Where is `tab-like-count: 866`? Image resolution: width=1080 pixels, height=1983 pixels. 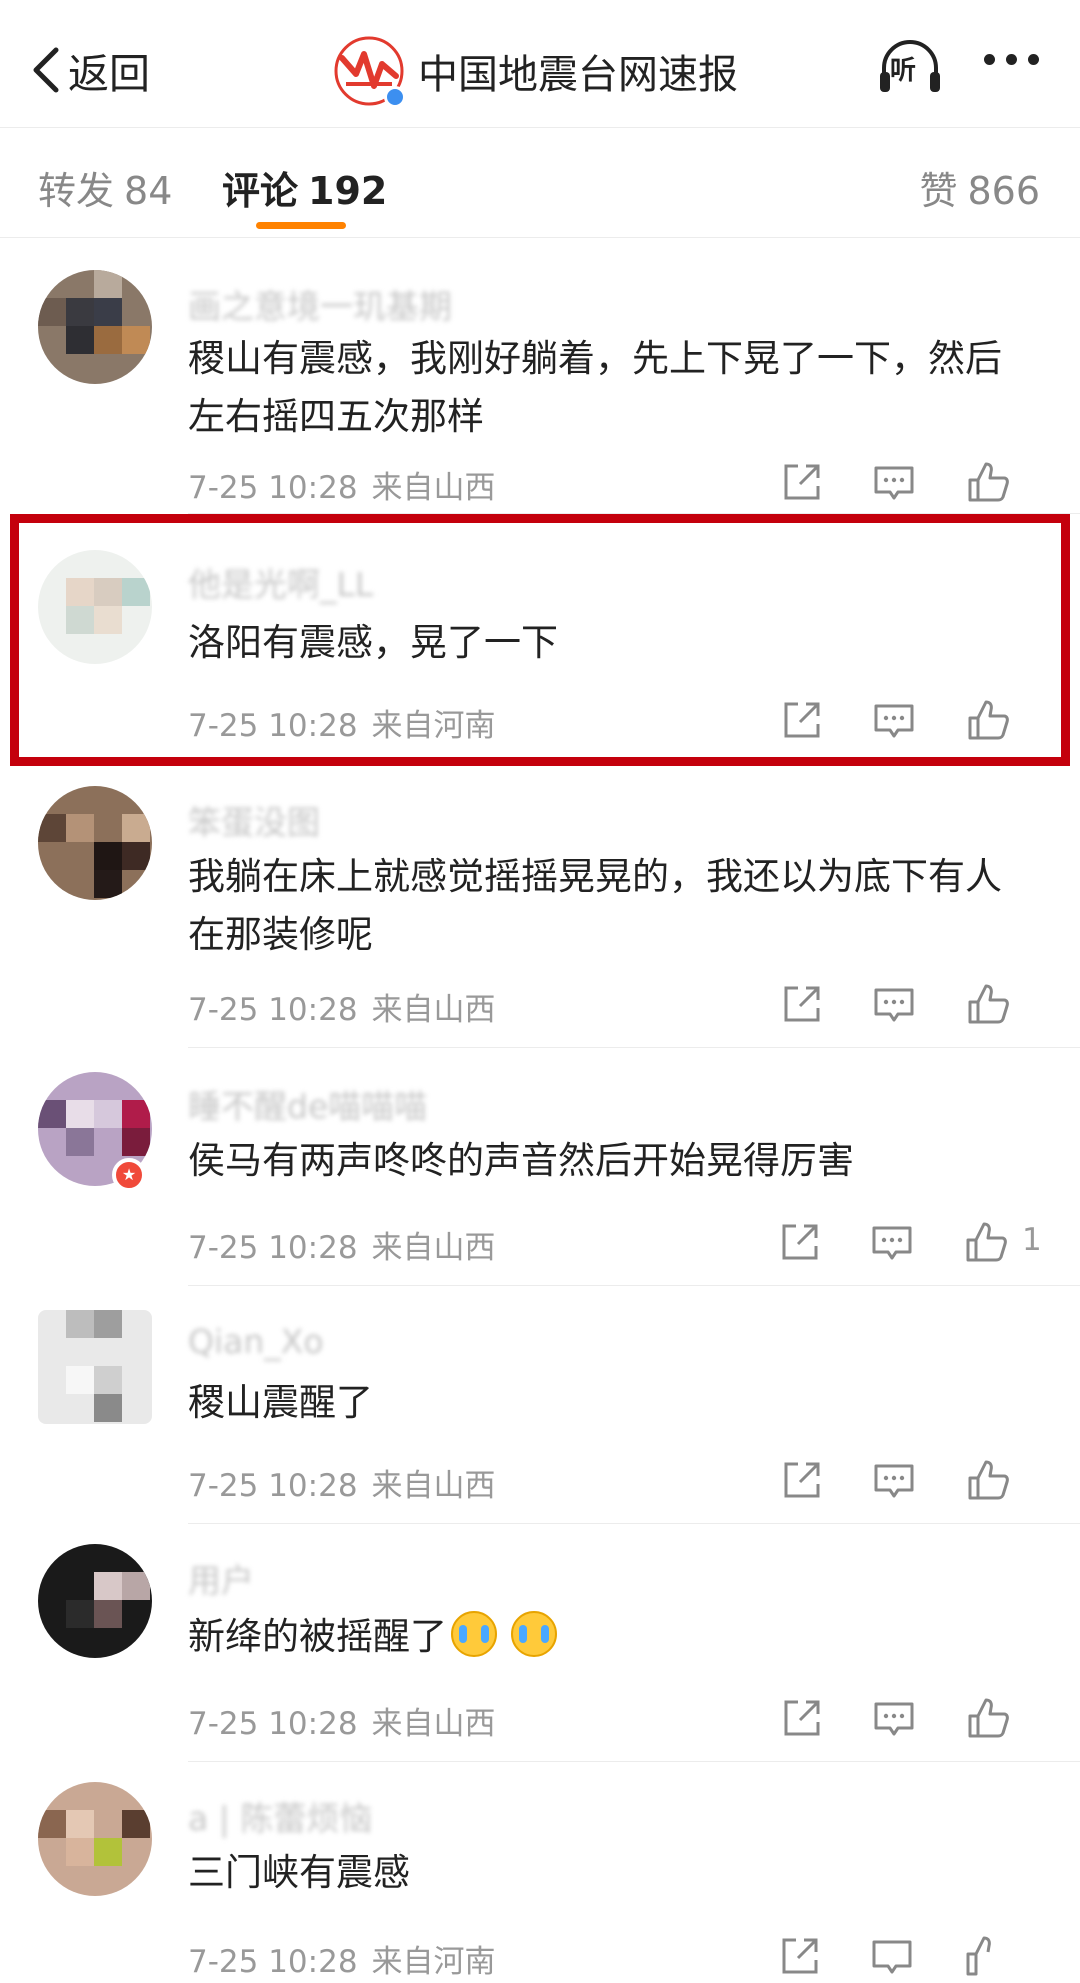
tab-like-count: 866 is located at coordinates (1003, 191).